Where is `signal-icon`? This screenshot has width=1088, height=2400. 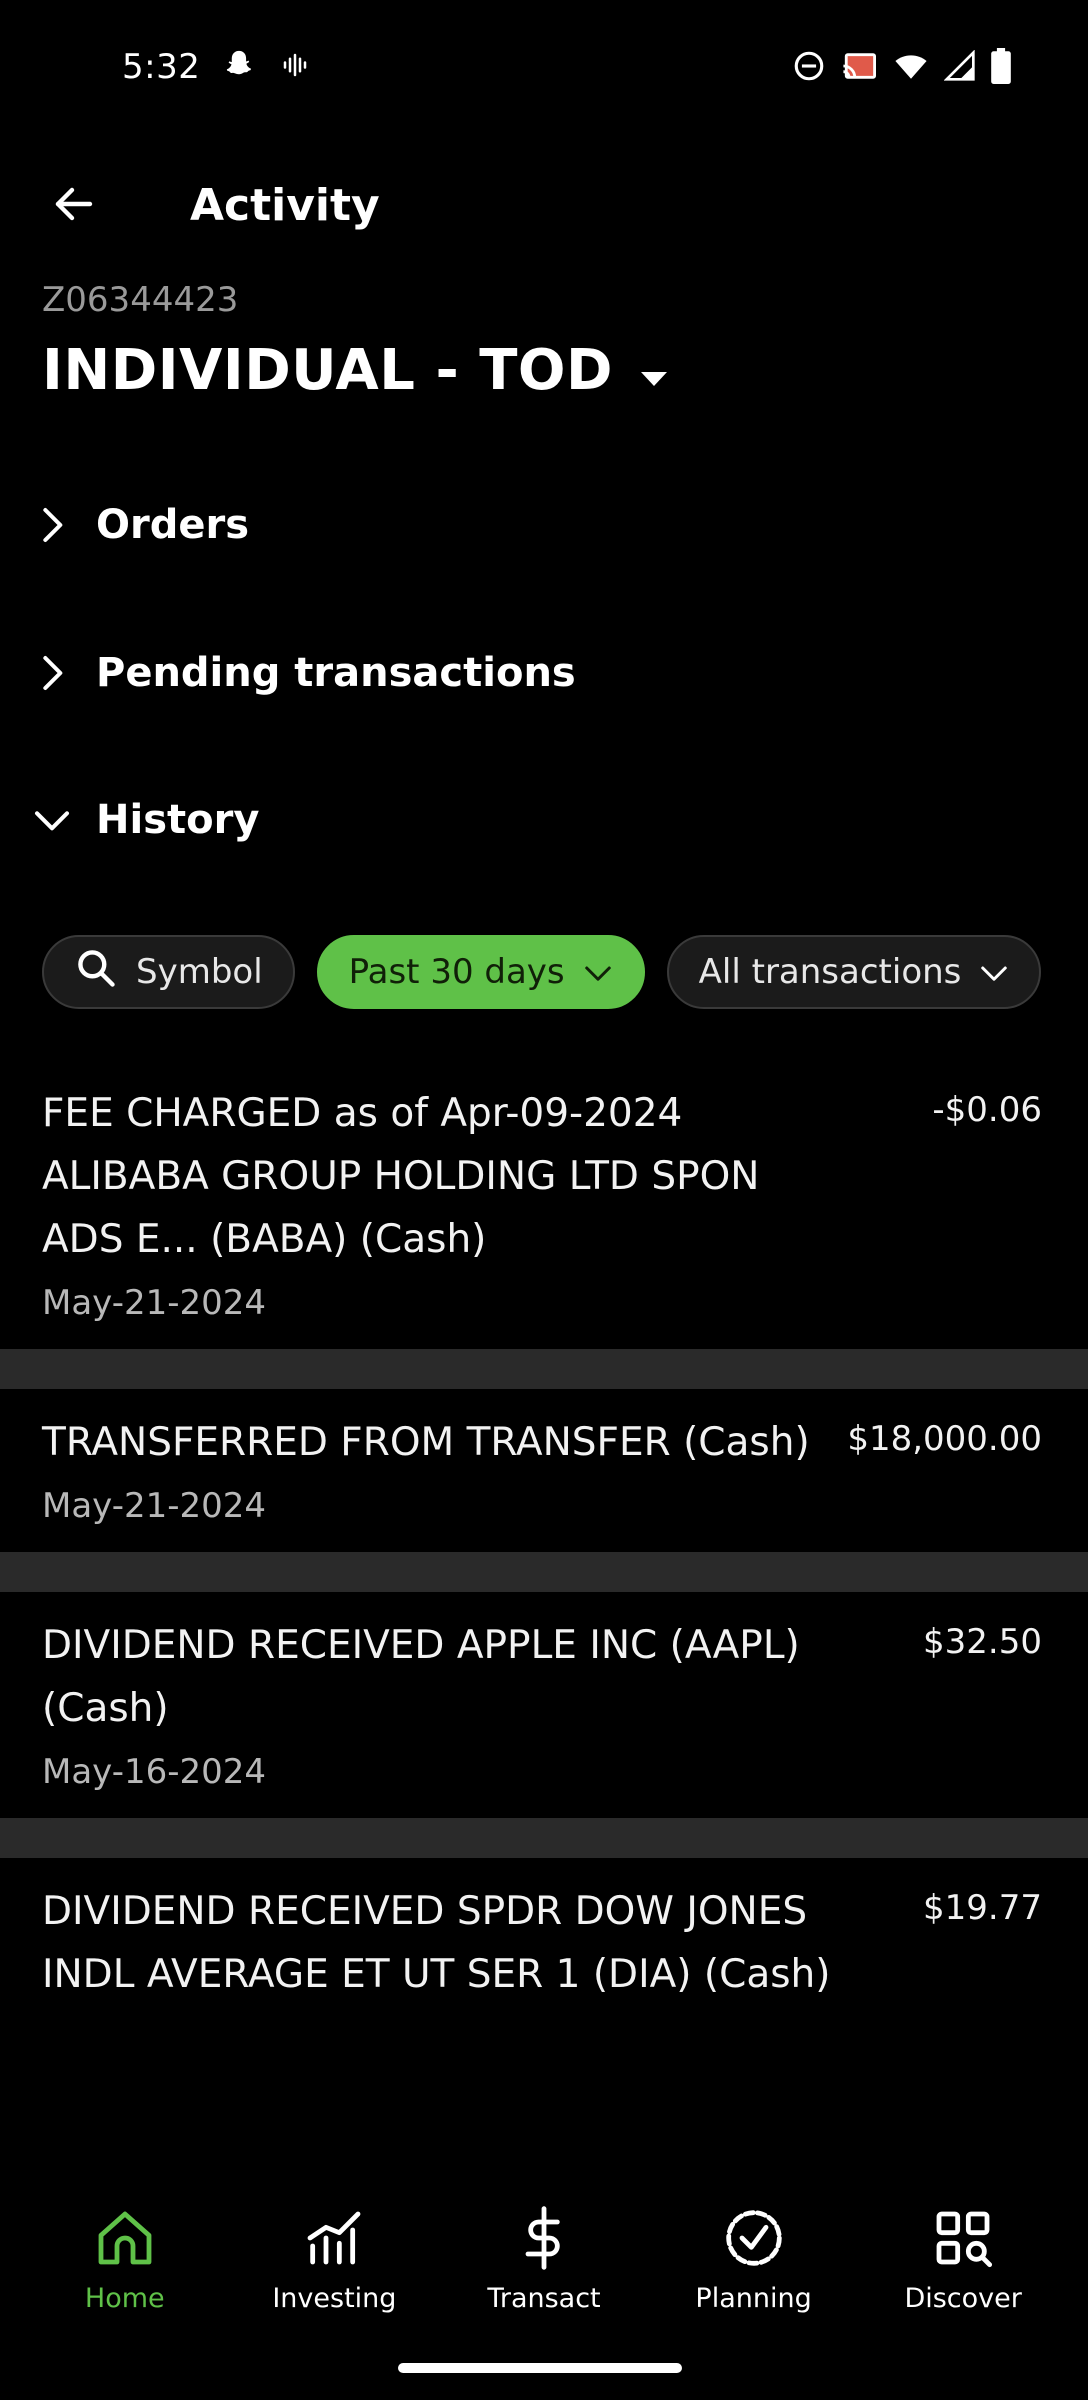
signal-icon is located at coordinates (959, 67).